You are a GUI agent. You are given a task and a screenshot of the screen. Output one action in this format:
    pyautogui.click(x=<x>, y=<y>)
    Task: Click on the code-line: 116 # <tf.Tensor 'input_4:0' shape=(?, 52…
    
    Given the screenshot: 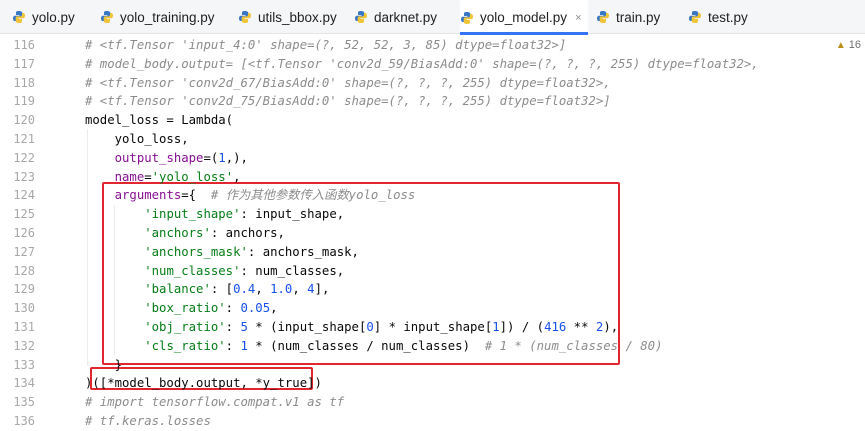 What is the action you would take?
    pyautogui.click(x=432, y=45)
    